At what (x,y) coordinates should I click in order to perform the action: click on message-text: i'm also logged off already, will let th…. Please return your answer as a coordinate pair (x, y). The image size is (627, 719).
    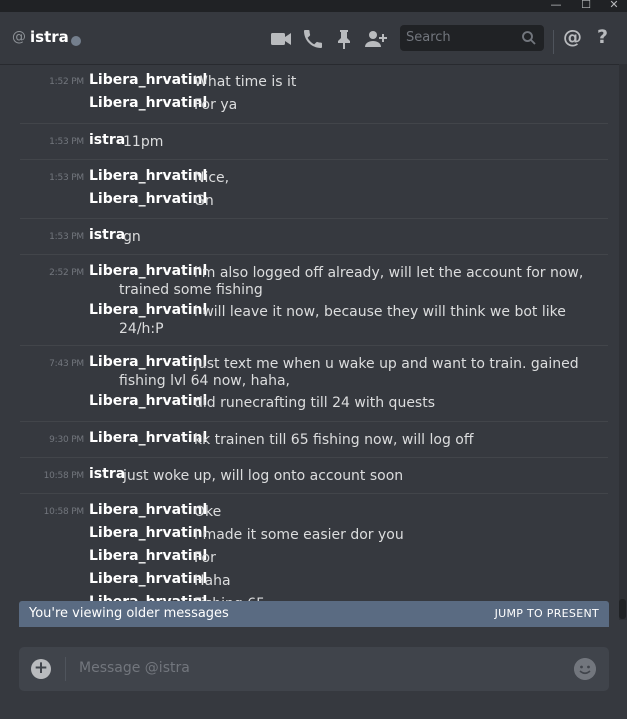
    Looking at the image, I should click on (389, 273).